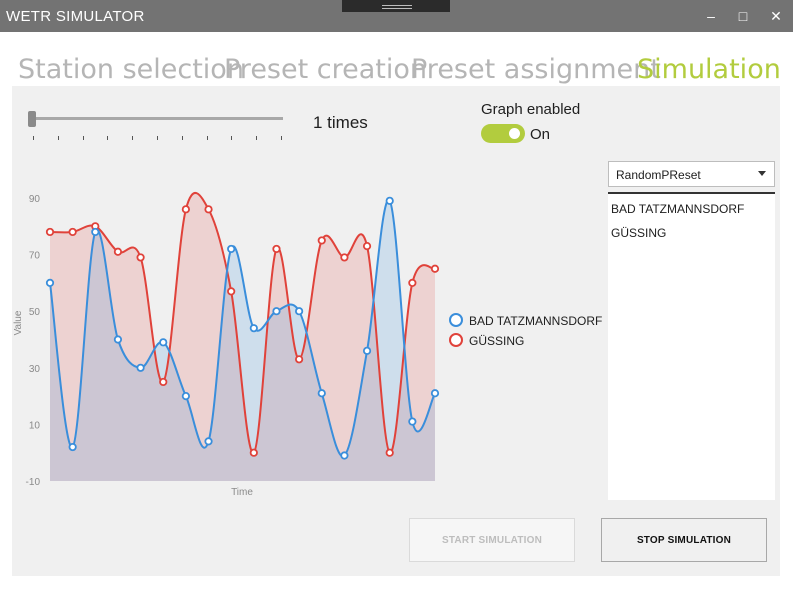 The height and width of the screenshot is (590, 793). I want to click on y-axis-title: Value, so click(18, 322).